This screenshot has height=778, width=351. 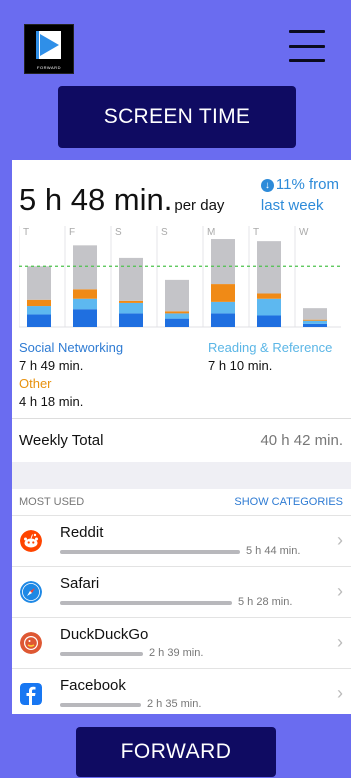 What do you see at coordinates (240, 365) in the screenshot?
I see `legend-reading-reference-value: 7 h 10 min.` at bounding box center [240, 365].